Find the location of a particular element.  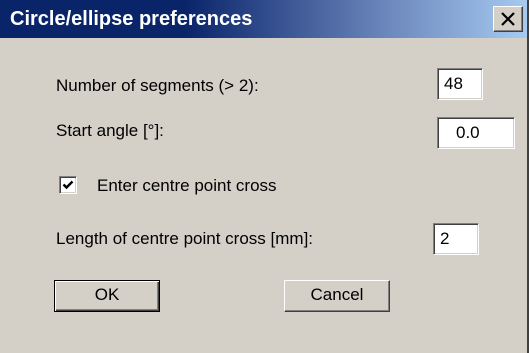

dialog-title: Circle/ellipse preferences is located at coordinates (131, 19).